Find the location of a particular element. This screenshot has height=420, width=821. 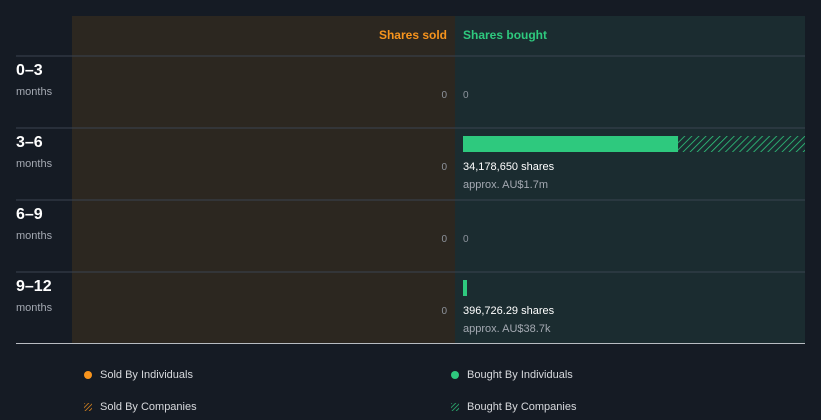

legend-label: Bought By Individuals is located at coordinates (520, 375).